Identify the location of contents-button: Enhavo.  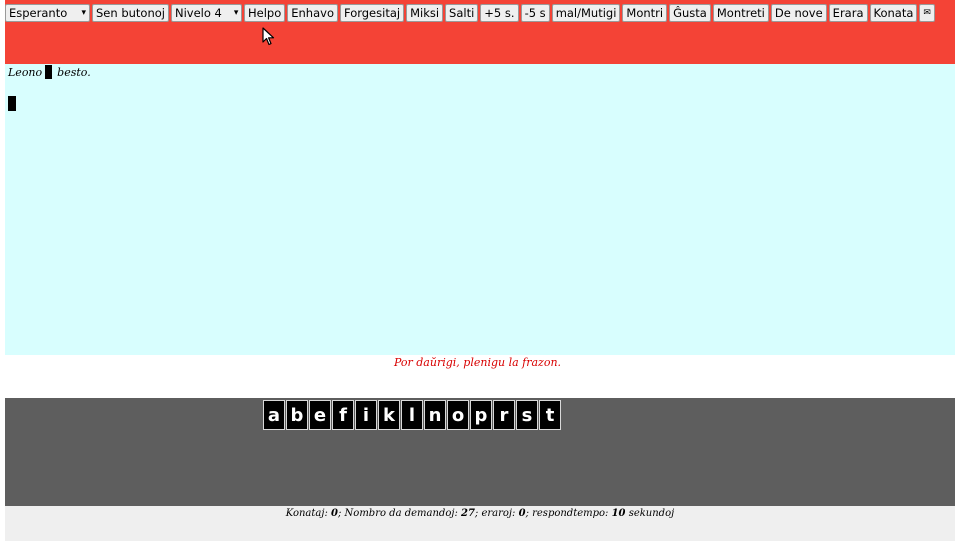
(312, 13).